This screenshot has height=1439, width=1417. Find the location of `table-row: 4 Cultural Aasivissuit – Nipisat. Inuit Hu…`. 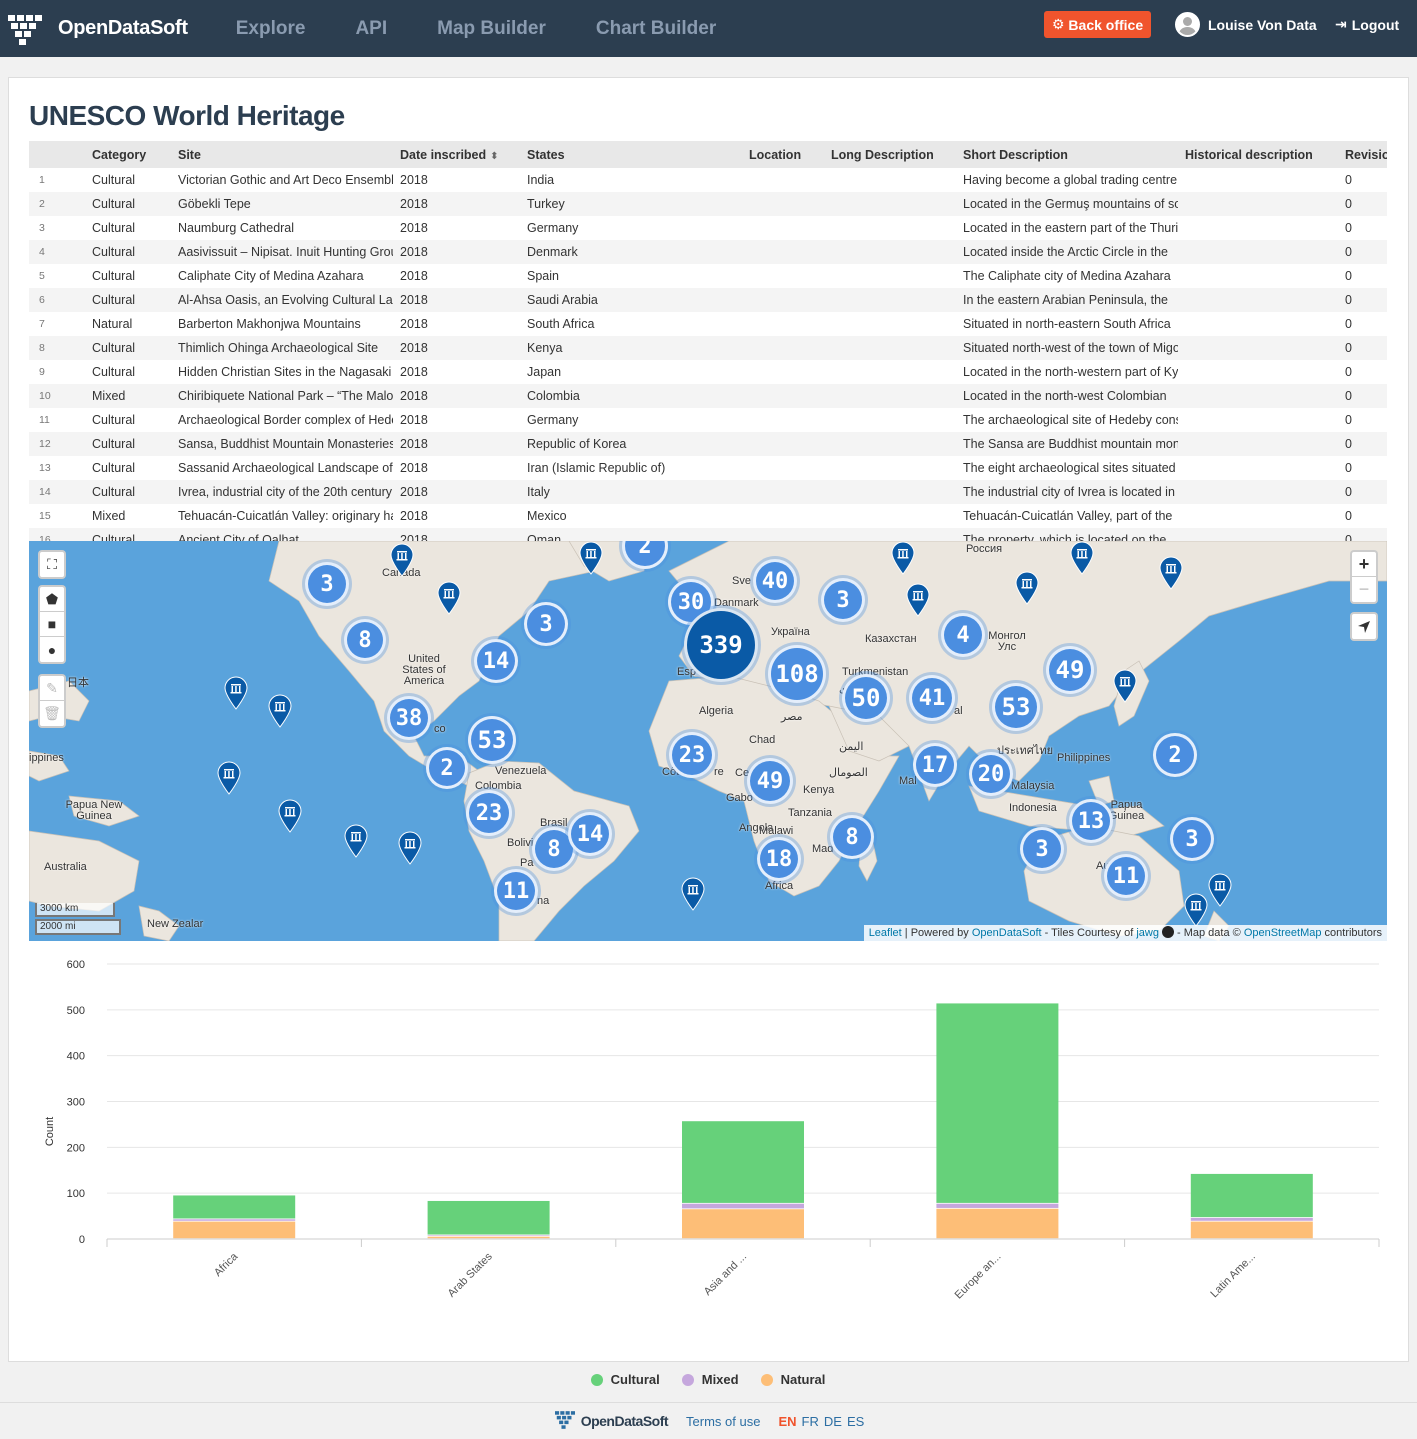

table-row: 4 Cultural Aasivissuit – Nipisat. Inuit Hu… is located at coordinates (708, 252).